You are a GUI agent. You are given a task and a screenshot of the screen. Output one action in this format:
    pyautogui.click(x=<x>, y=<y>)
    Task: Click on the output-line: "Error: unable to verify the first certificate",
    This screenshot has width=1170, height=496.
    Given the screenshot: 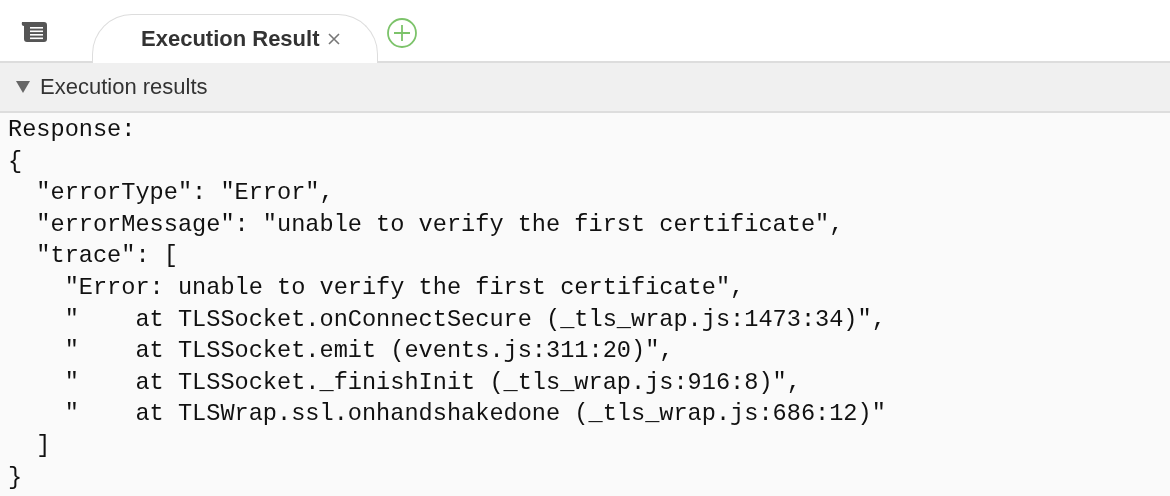 What is the action you would take?
    pyautogui.click(x=404, y=287)
    